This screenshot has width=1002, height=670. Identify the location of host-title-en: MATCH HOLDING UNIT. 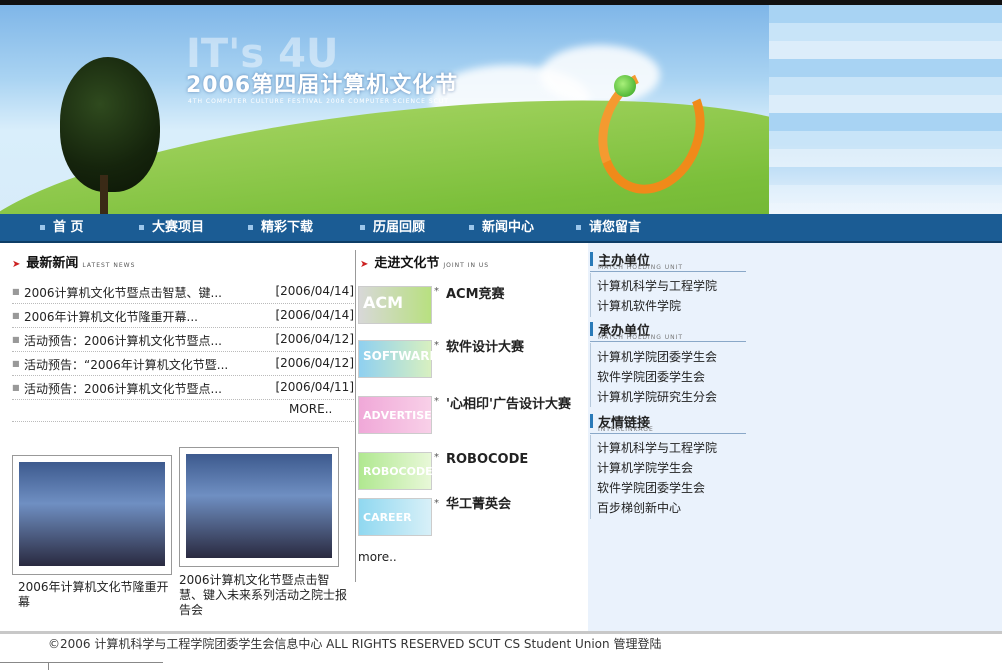
(641, 267).